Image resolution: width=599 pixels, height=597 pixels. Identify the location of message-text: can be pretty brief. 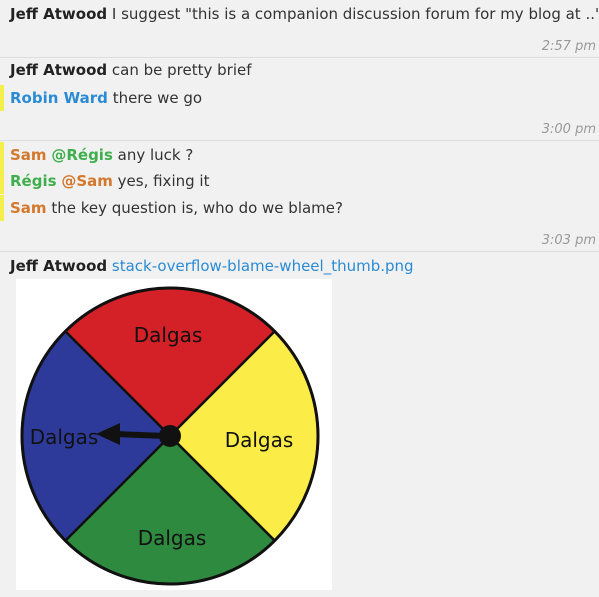
(181, 70).